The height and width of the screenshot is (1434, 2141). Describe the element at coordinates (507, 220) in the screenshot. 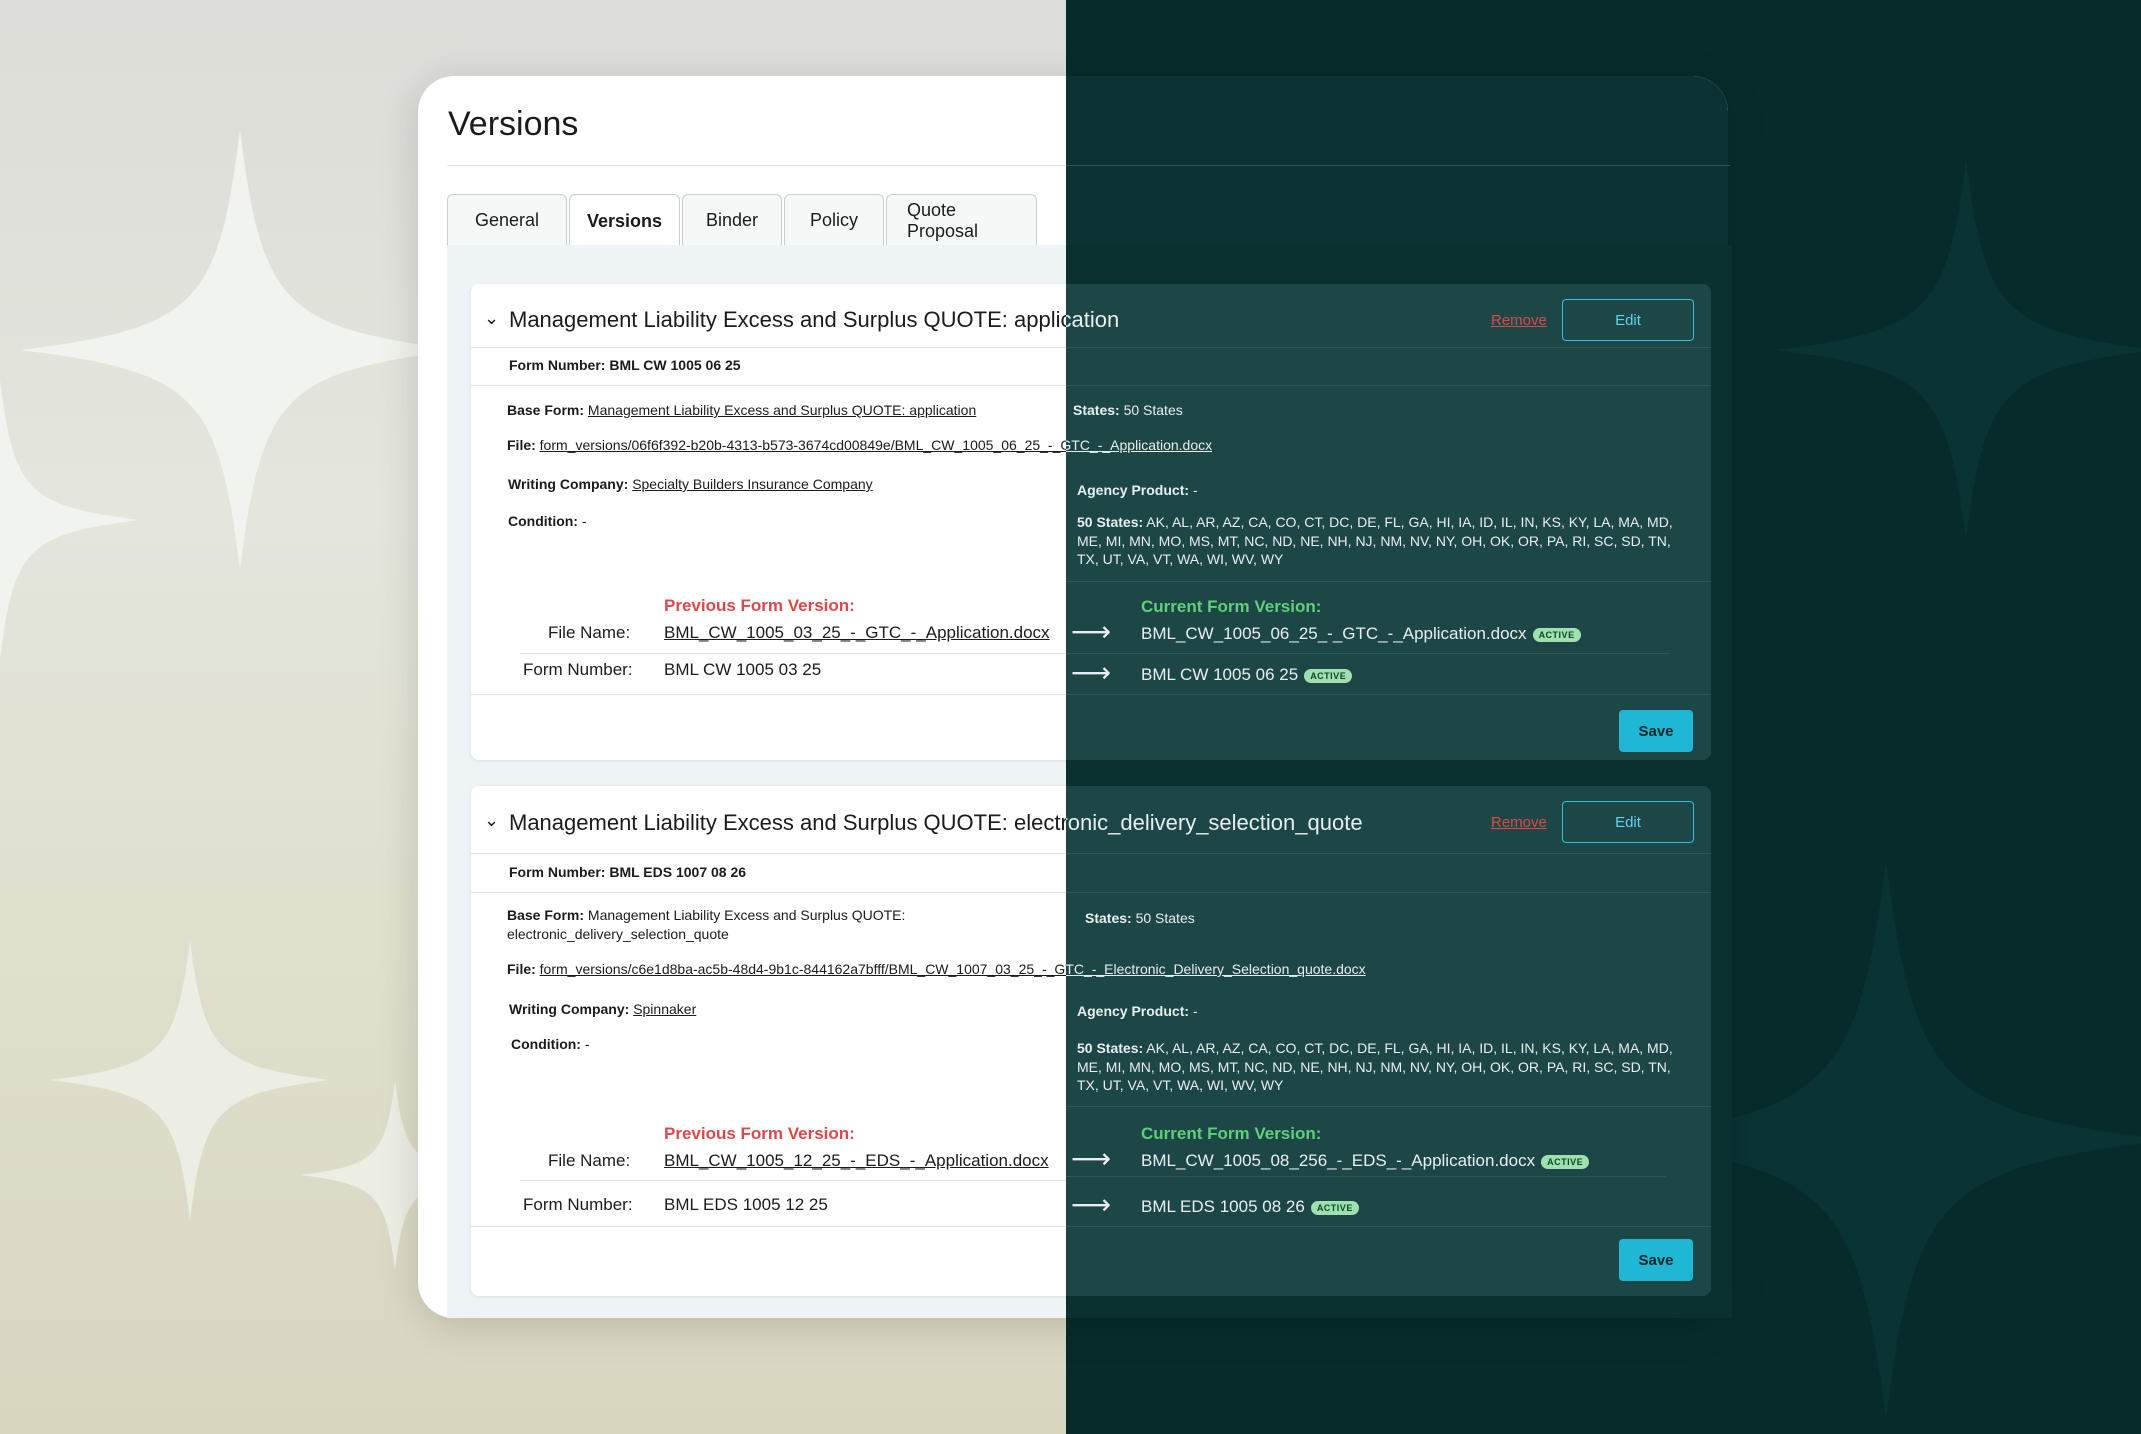

I see `tab-general: General` at that location.